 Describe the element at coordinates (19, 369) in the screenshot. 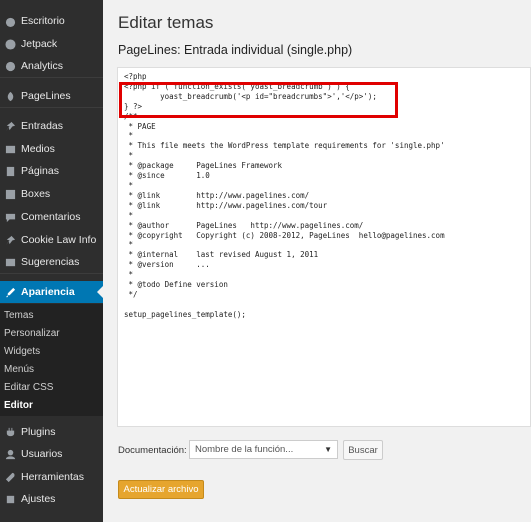

I see `submenu-item-menús: Menús` at that location.